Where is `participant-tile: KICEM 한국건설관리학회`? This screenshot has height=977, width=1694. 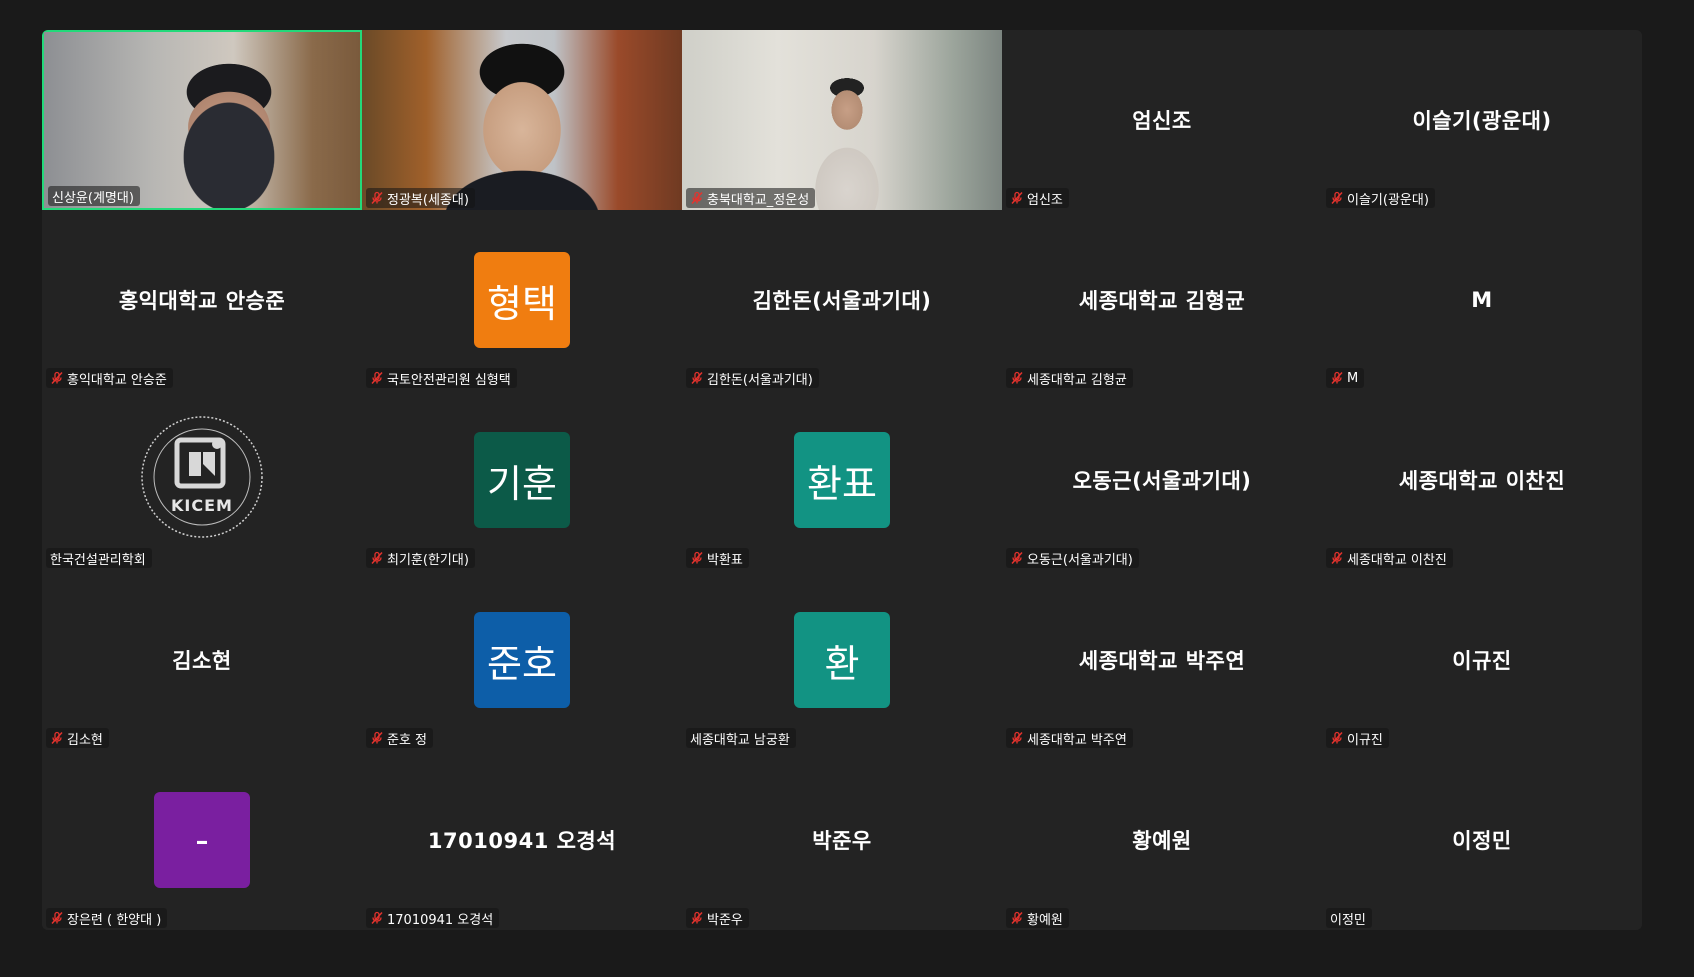 participant-tile: KICEM 한국건설관리학회 is located at coordinates (202, 480).